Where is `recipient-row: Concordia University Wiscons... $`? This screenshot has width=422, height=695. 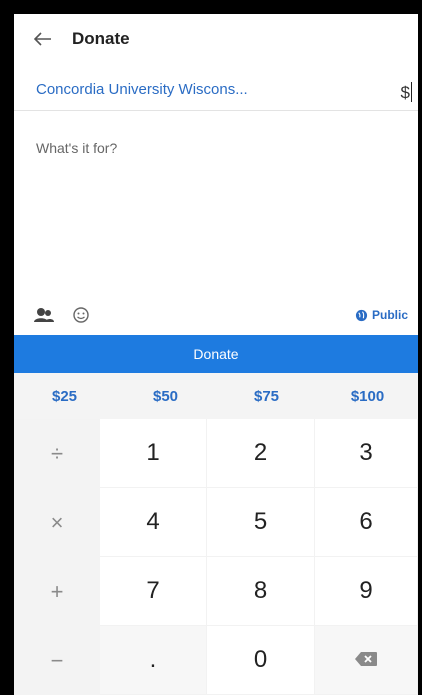 recipient-row: Concordia University Wiscons... $ is located at coordinates (216, 87).